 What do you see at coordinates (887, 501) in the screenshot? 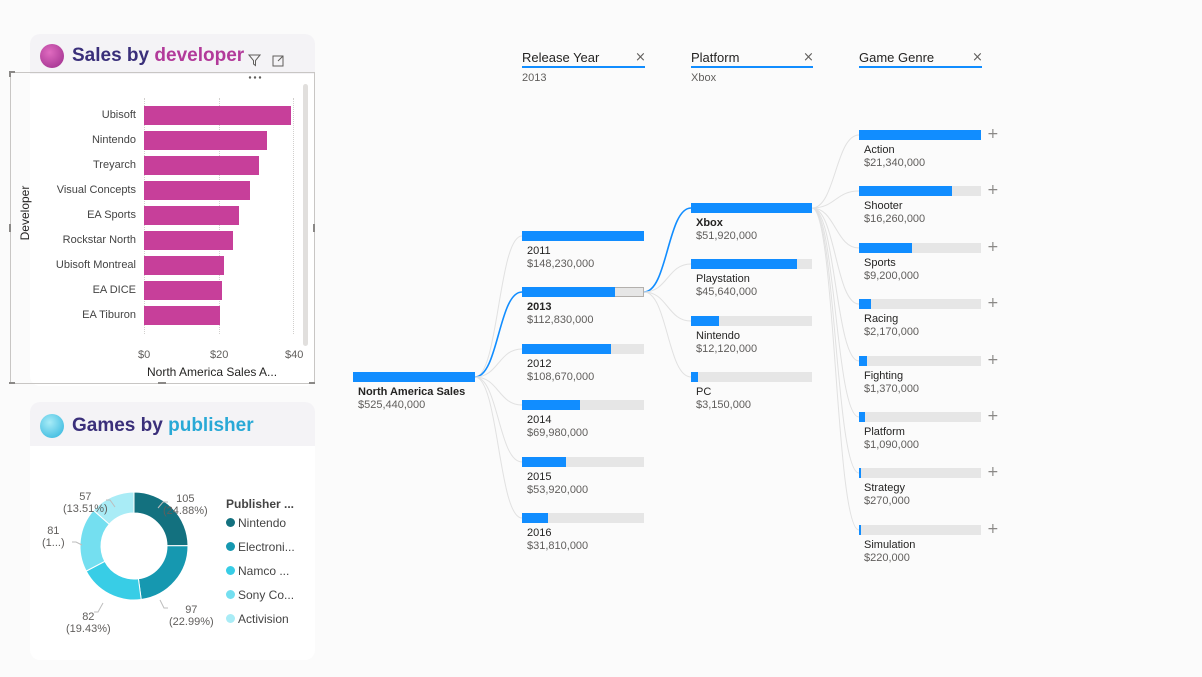
I see `game-genre-node-value: $270,000` at bounding box center [887, 501].